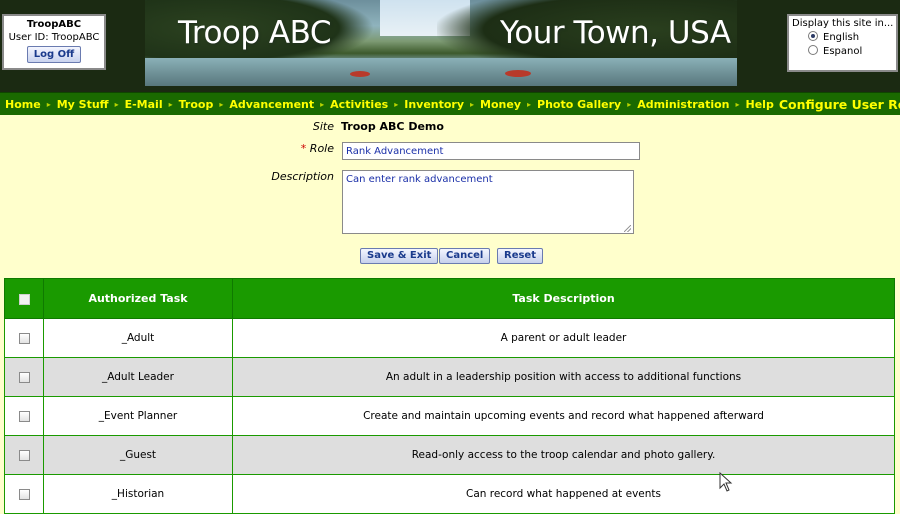 This screenshot has width=900, height=514. What do you see at coordinates (760, 104) in the screenshot?
I see `nav-item-help: Help` at bounding box center [760, 104].